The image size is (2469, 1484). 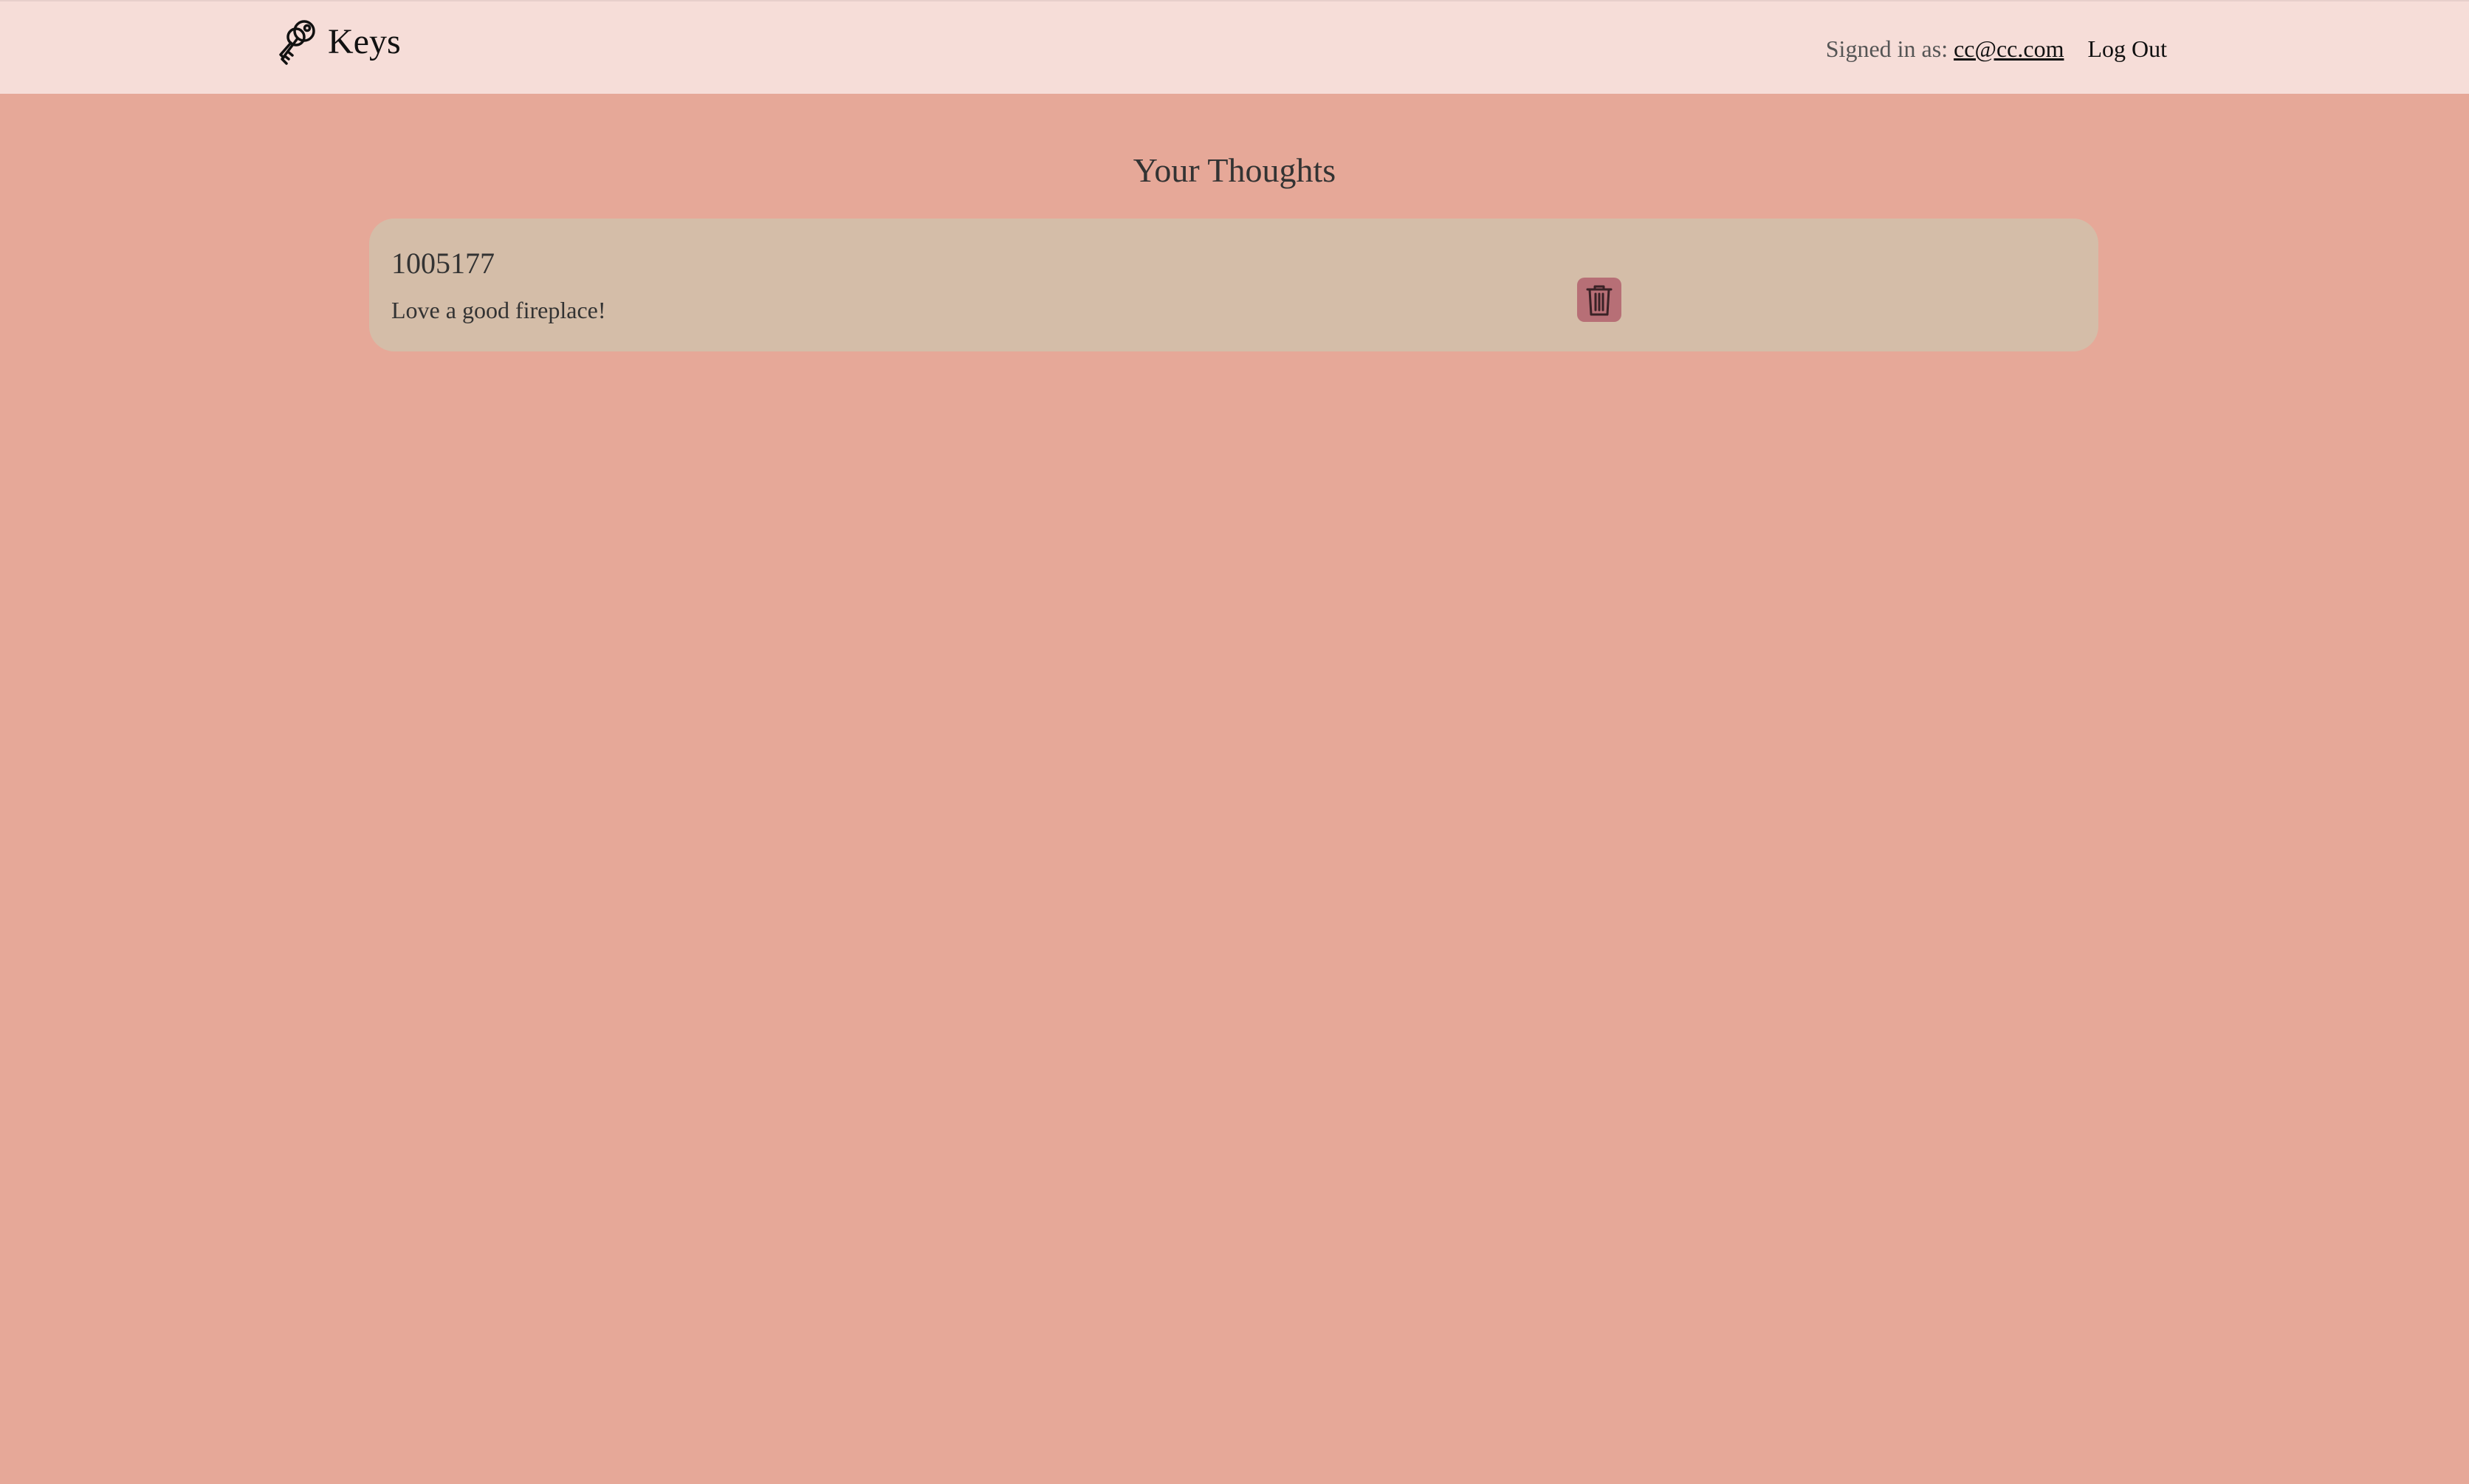 I want to click on trash-icon, so click(x=1599, y=300).